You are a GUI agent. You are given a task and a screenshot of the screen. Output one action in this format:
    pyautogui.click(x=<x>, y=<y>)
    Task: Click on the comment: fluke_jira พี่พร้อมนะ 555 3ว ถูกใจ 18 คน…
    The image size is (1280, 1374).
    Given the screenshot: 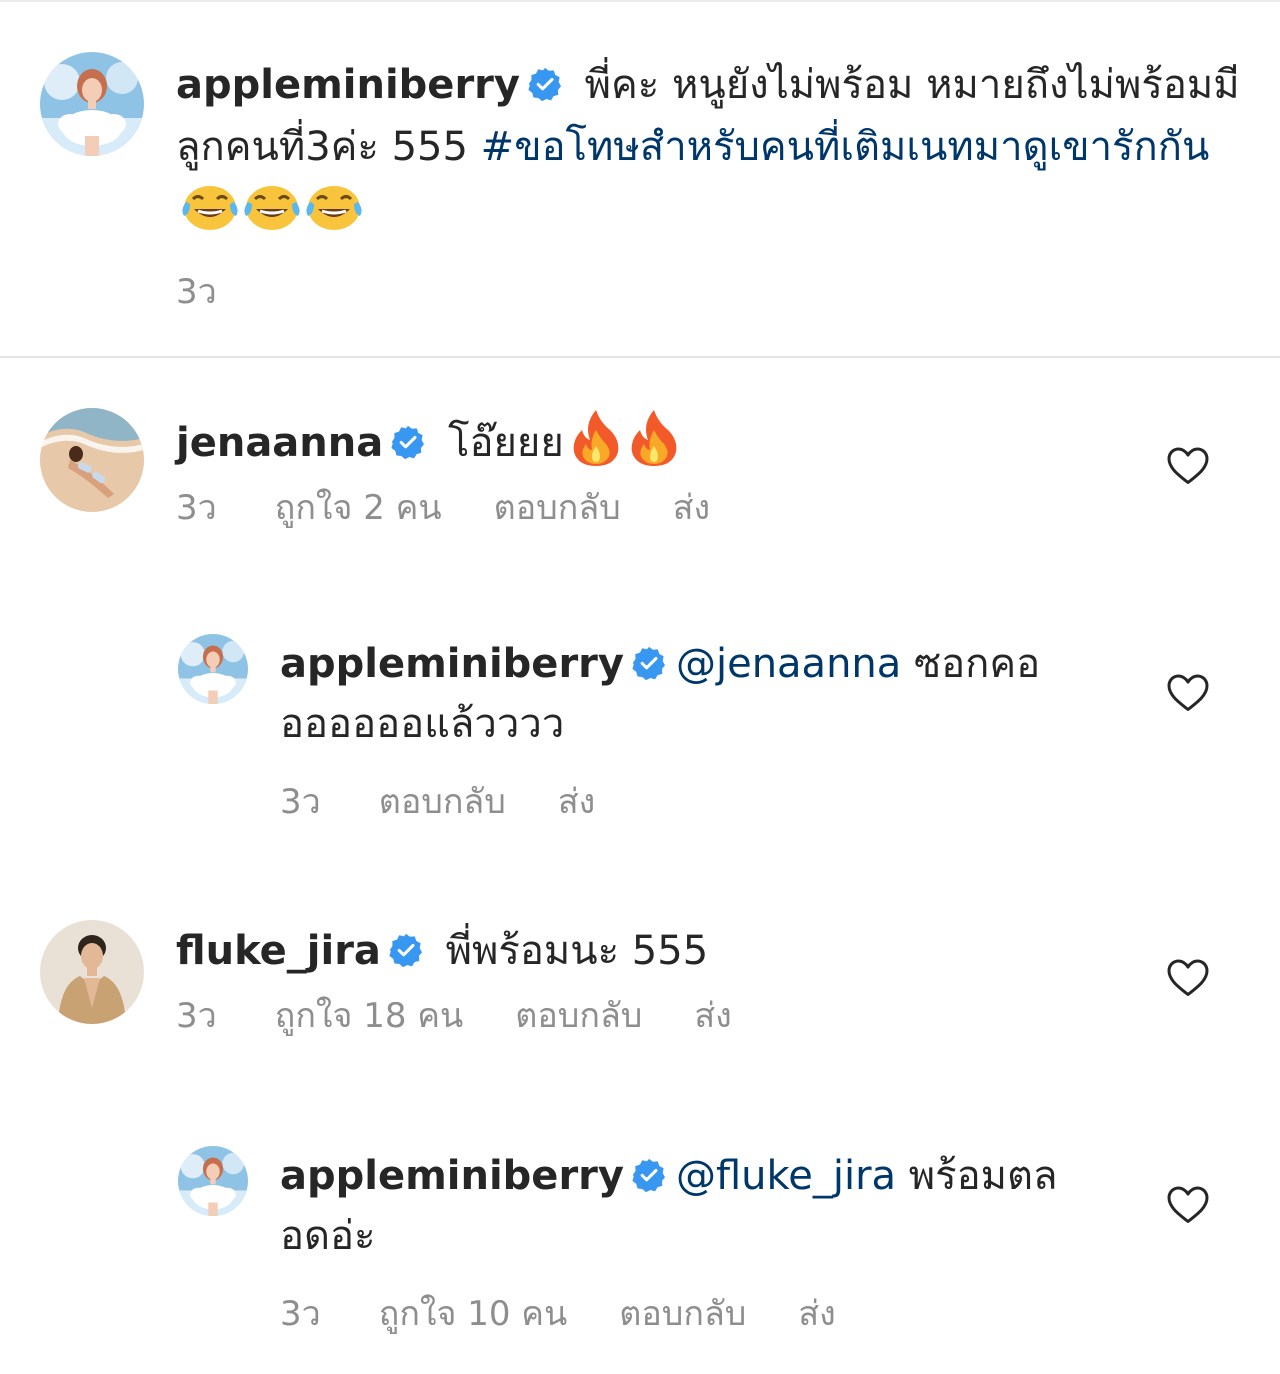 What is the action you would take?
    pyautogui.click(x=590, y=978)
    